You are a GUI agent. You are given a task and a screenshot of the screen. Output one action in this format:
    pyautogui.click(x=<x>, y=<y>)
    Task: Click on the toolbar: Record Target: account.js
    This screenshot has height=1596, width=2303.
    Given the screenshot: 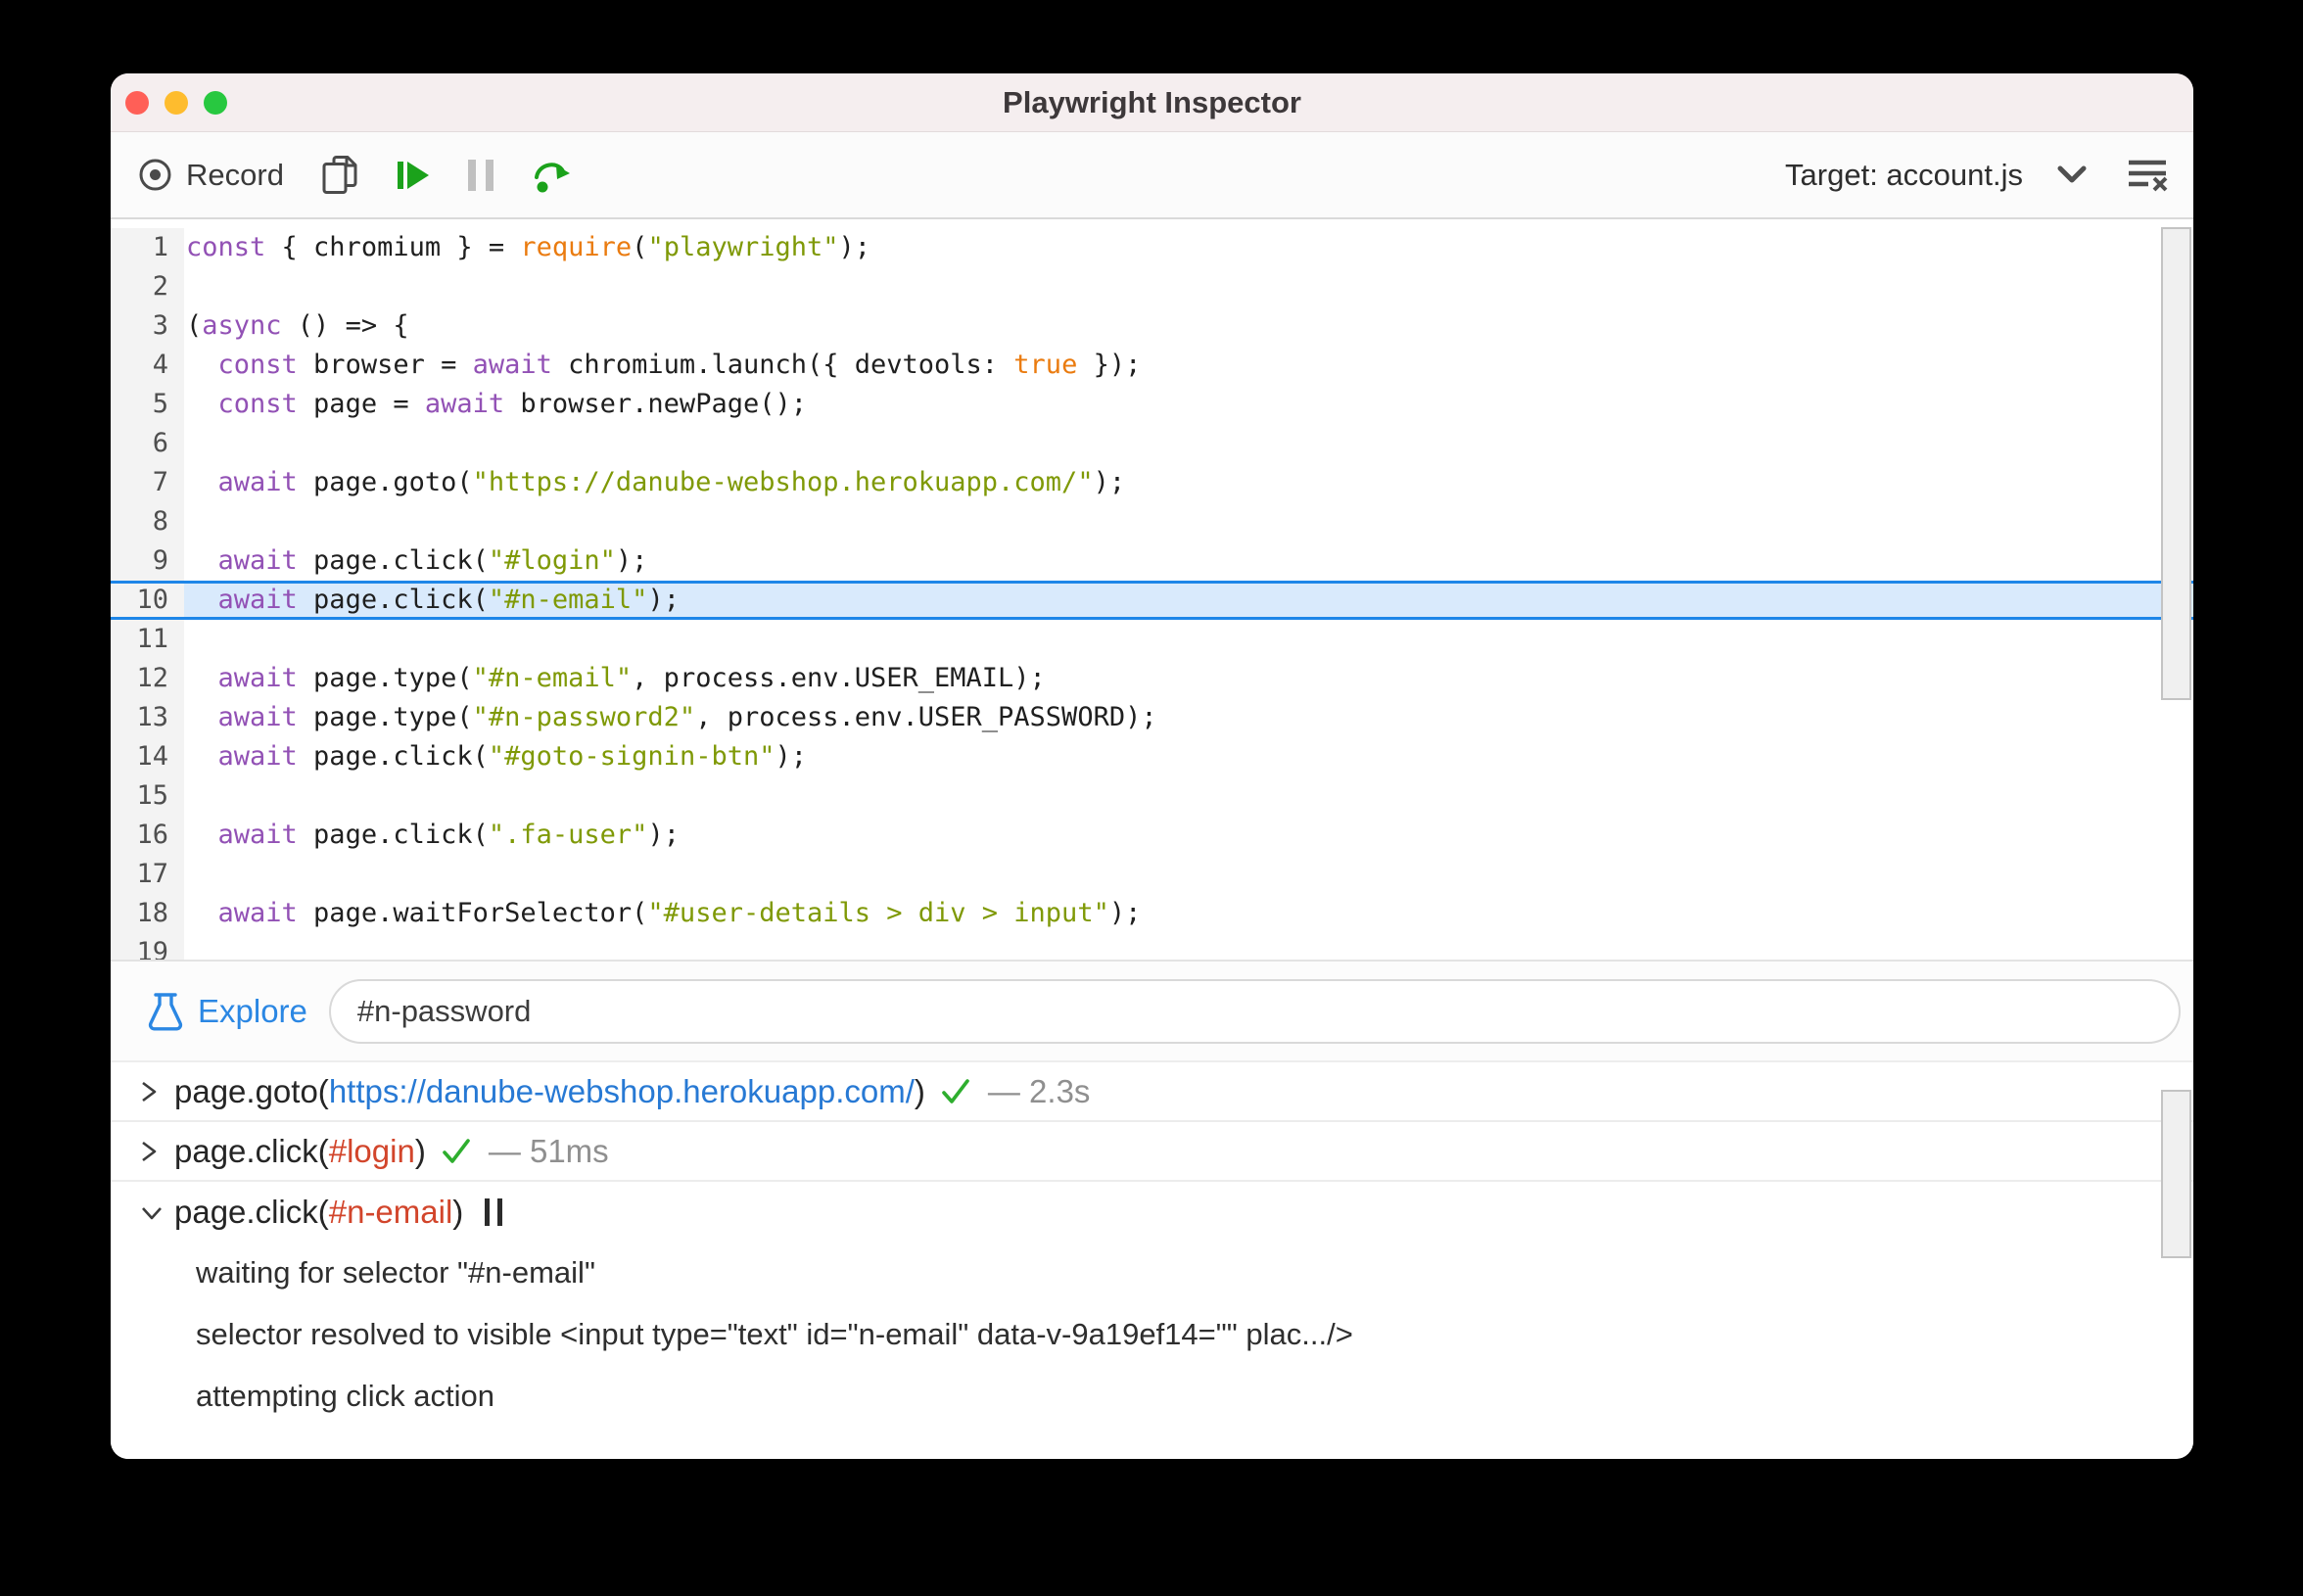 What is the action you would take?
    pyautogui.click(x=1152, y=175)
    